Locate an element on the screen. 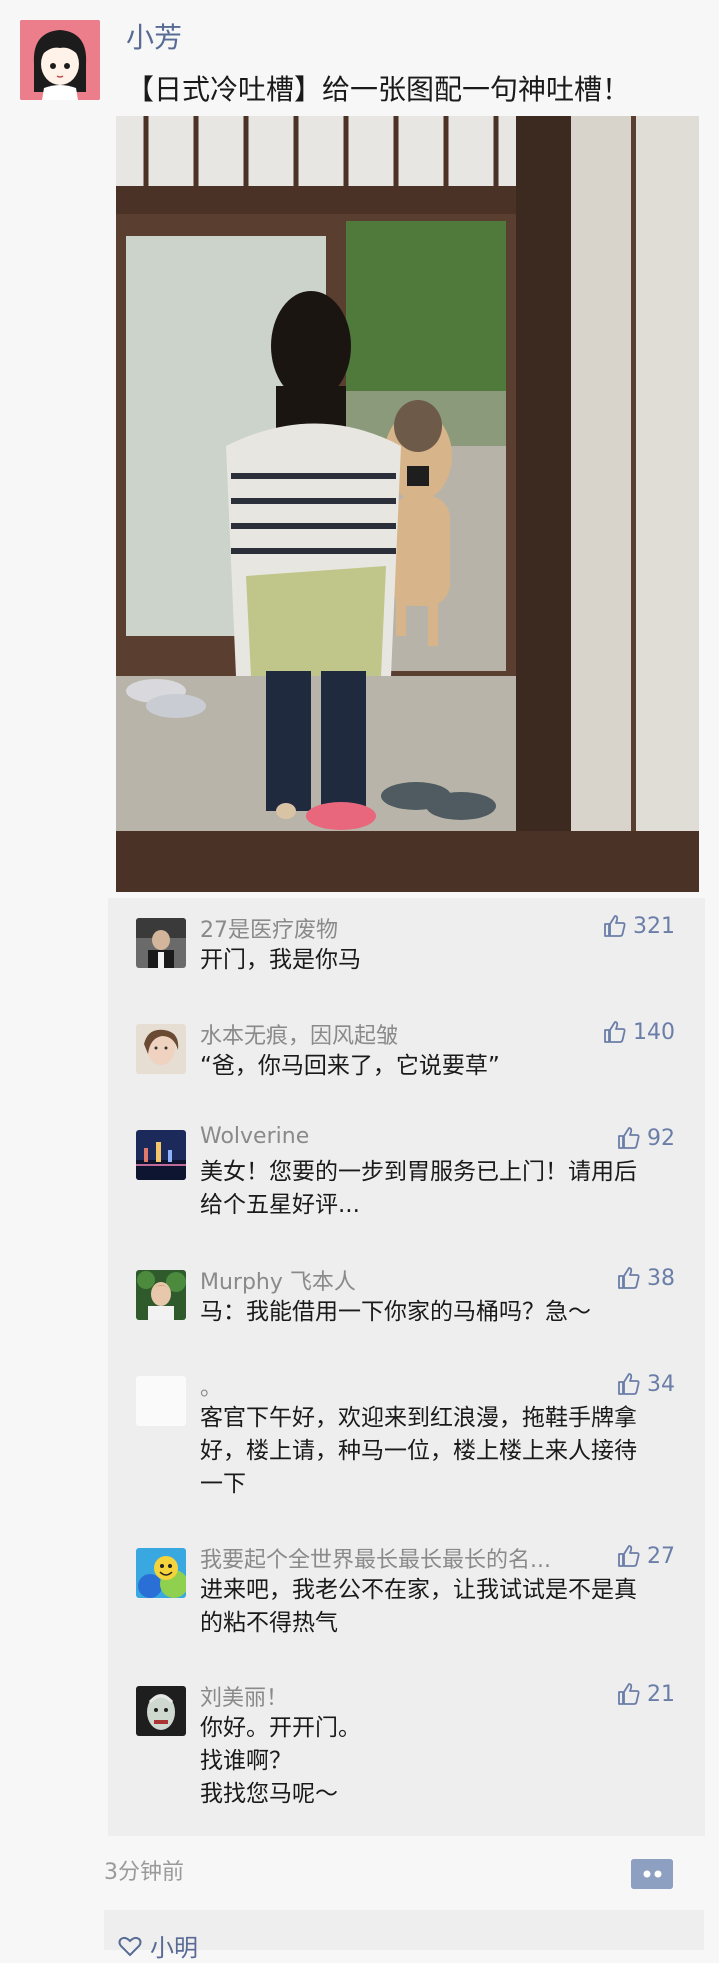  like-button: 38 is located at coordinates (646, 1278).